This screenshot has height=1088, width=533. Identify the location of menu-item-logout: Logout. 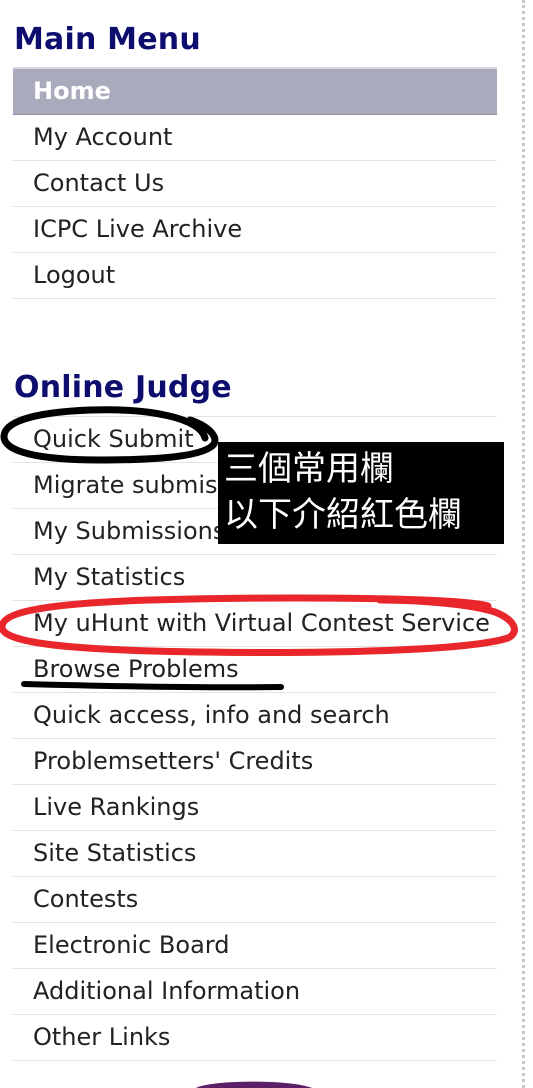
(255, 276).